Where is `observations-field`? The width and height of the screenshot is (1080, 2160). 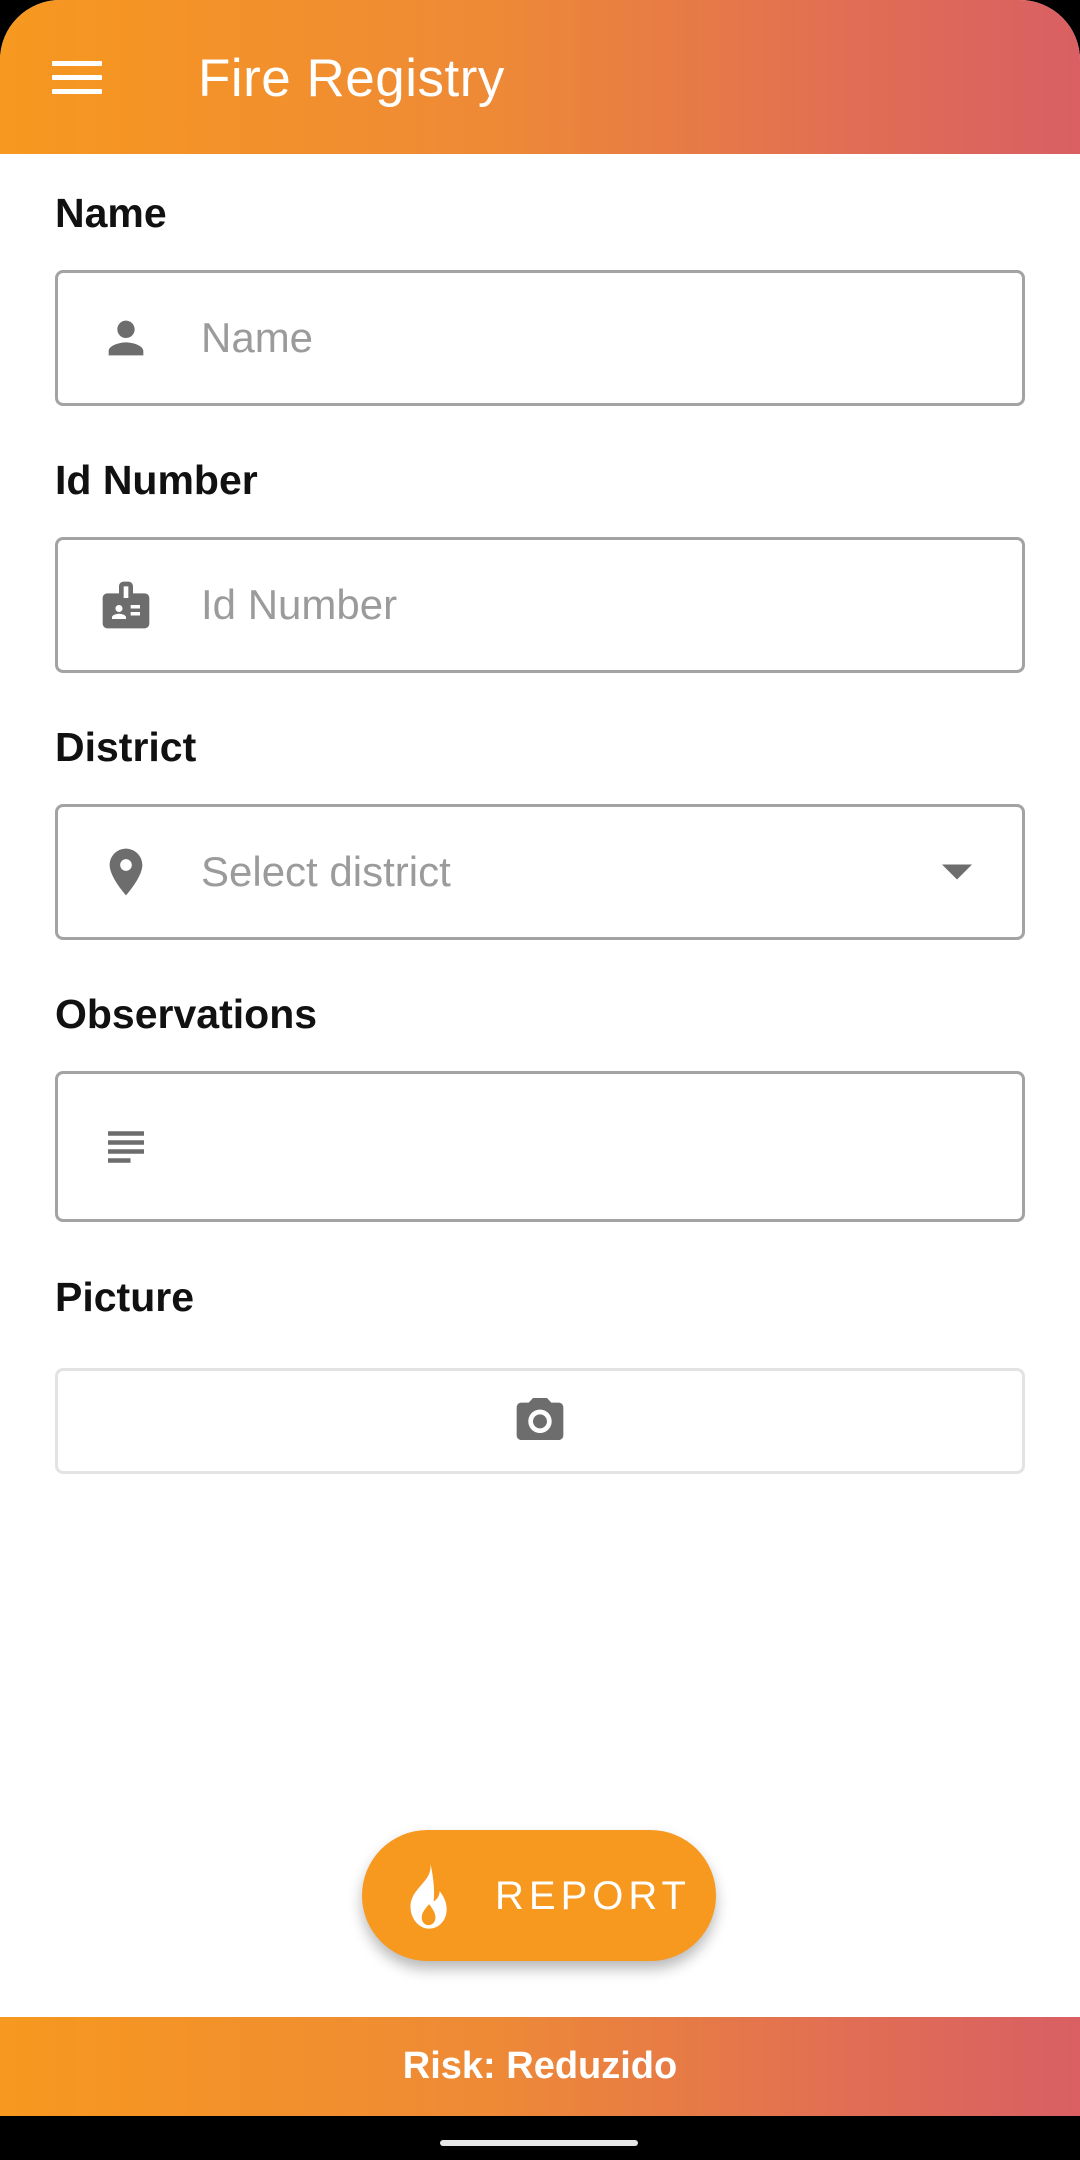 observations-field is located at coordinates (540, 1146).